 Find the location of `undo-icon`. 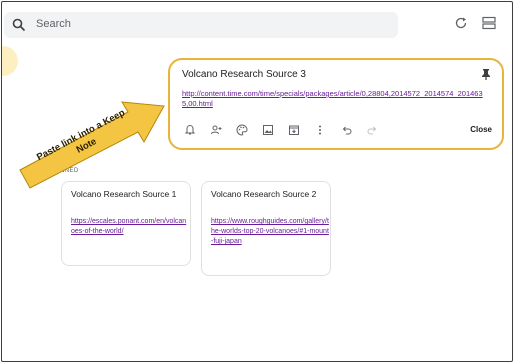

undo-icon is located at coordinates (347, 130).